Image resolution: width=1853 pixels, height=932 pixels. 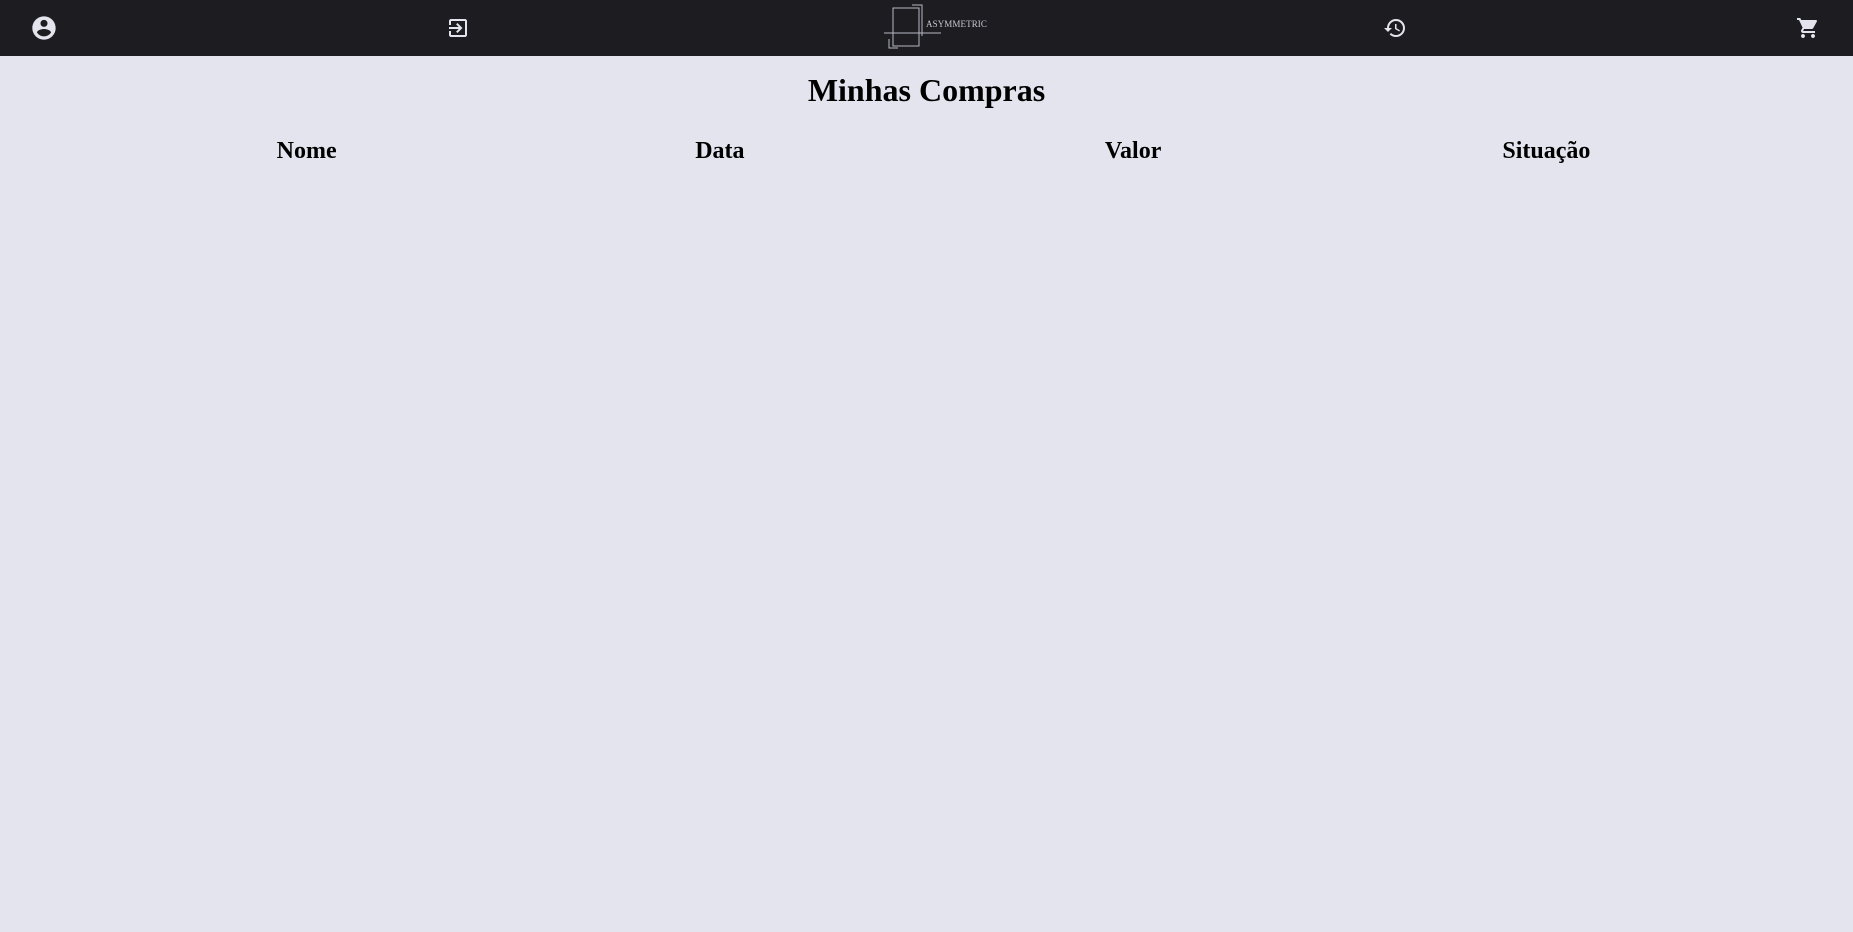 What do you see at coordinates (926, 151) in the screenshot?
I see `purchases-table-header: Nome Data Valor Situação` at bounding box center [926, 151].